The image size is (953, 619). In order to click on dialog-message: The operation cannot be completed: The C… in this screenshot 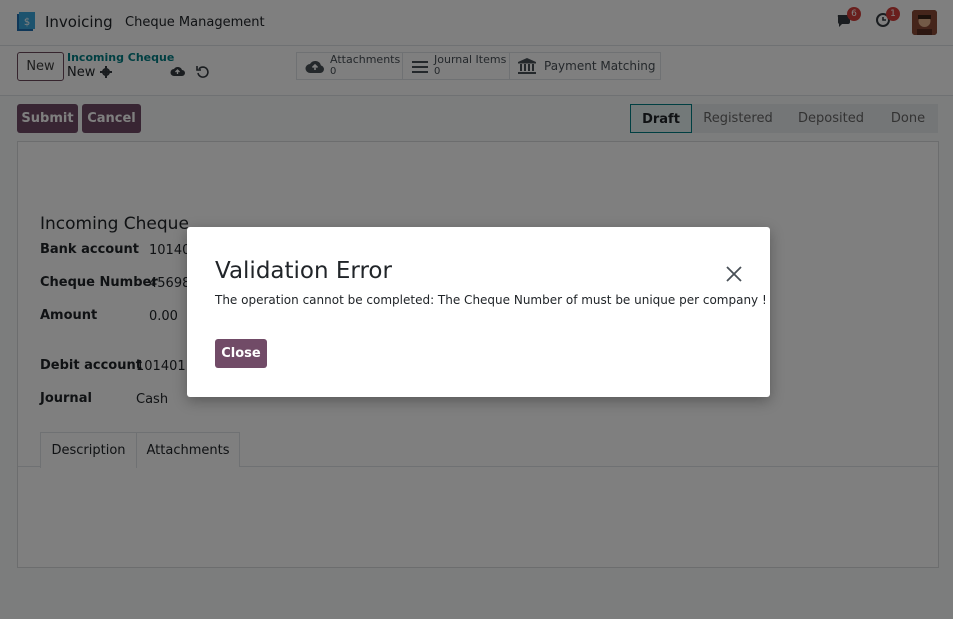, I will do `click(491, 300)`.